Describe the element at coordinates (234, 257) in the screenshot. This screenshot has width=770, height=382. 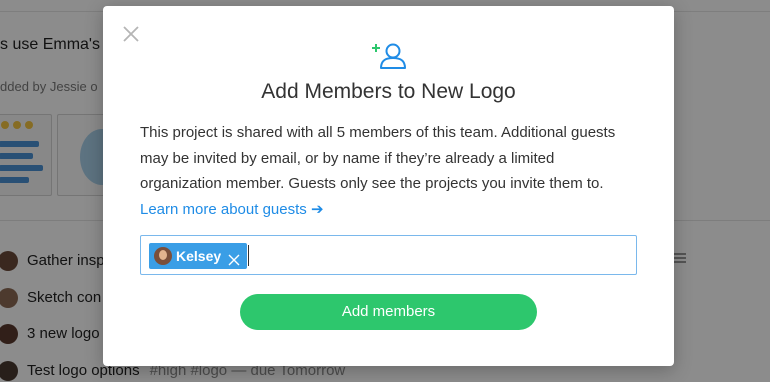
I see `remove-chip-icon` at that location.